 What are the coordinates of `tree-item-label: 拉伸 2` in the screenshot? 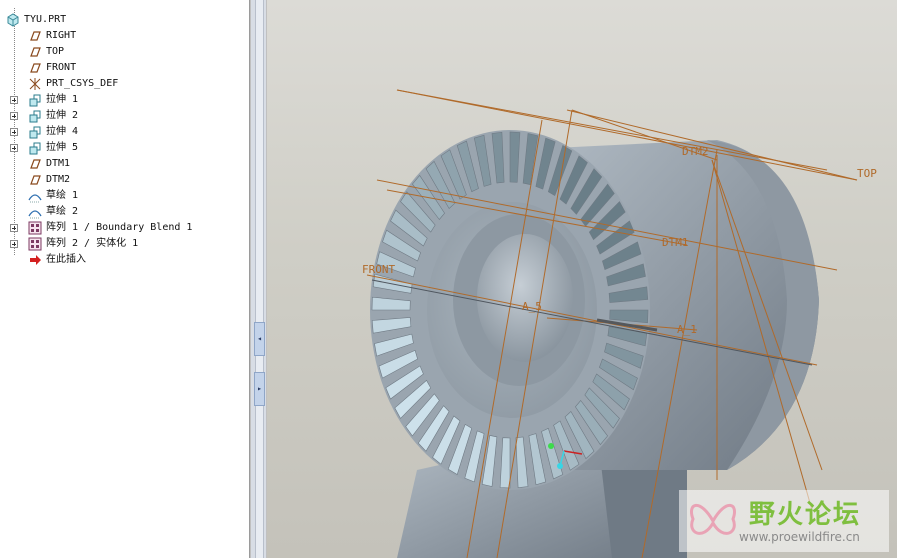 It's located at (62, 115).